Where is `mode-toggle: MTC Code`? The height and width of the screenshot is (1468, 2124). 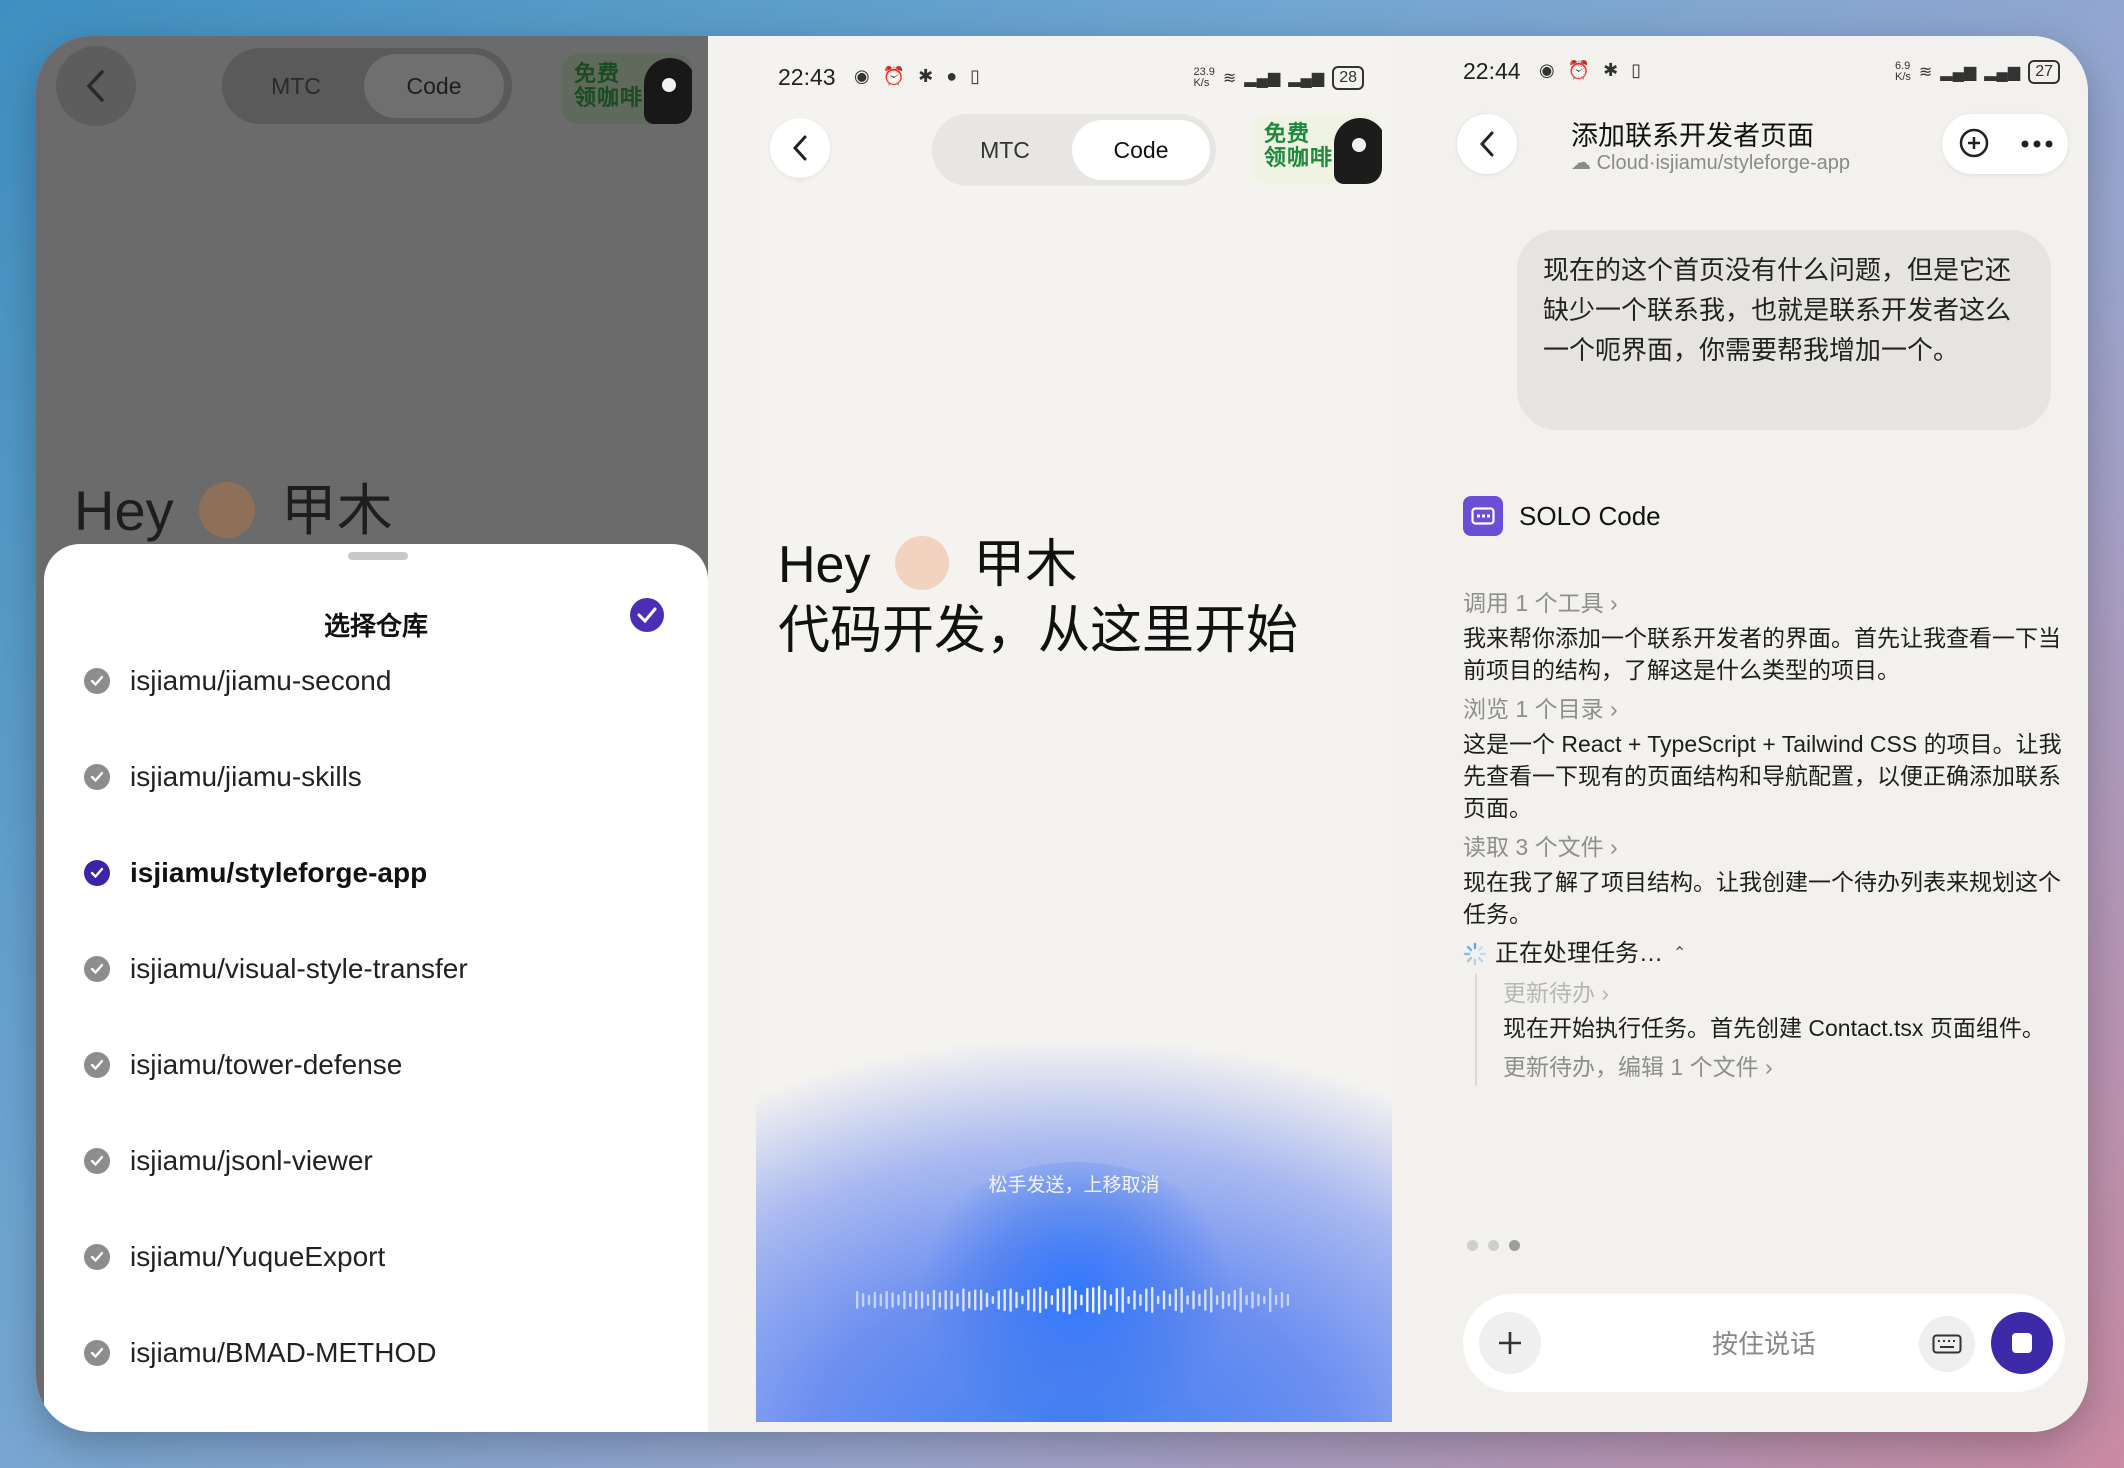 mode-toggle: MTC Code is located at coordinates (367, 86).